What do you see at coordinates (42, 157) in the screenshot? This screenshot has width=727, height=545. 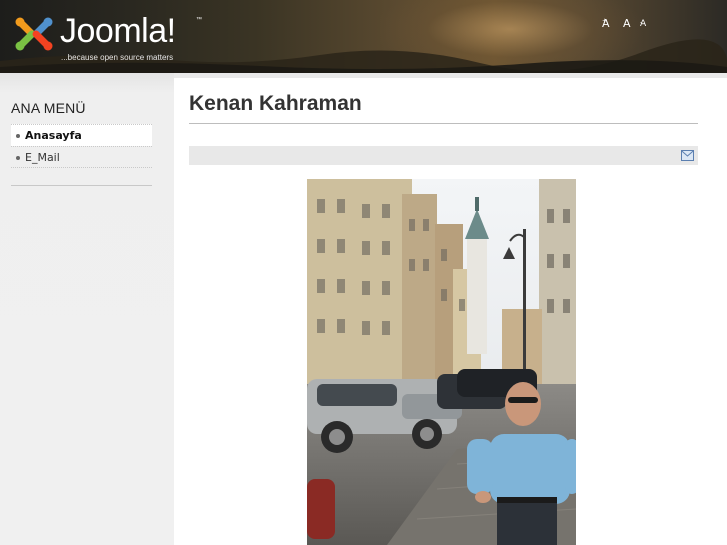 I see `menu-item-label: E_Mail` at bounding box center [42, 157].